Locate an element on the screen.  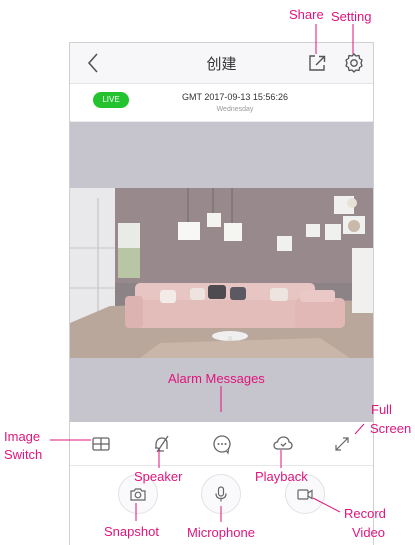
annotation-record-video-line2: Video is located at coordinates (369, 532).